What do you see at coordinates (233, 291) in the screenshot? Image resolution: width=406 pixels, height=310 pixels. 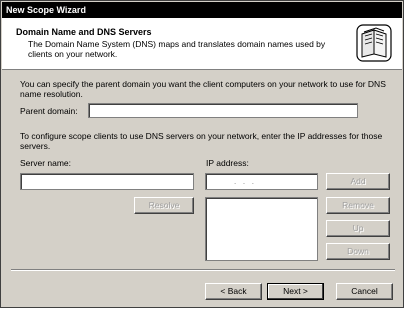 I see `back-button: < Back` at bounding box center [233, 291].